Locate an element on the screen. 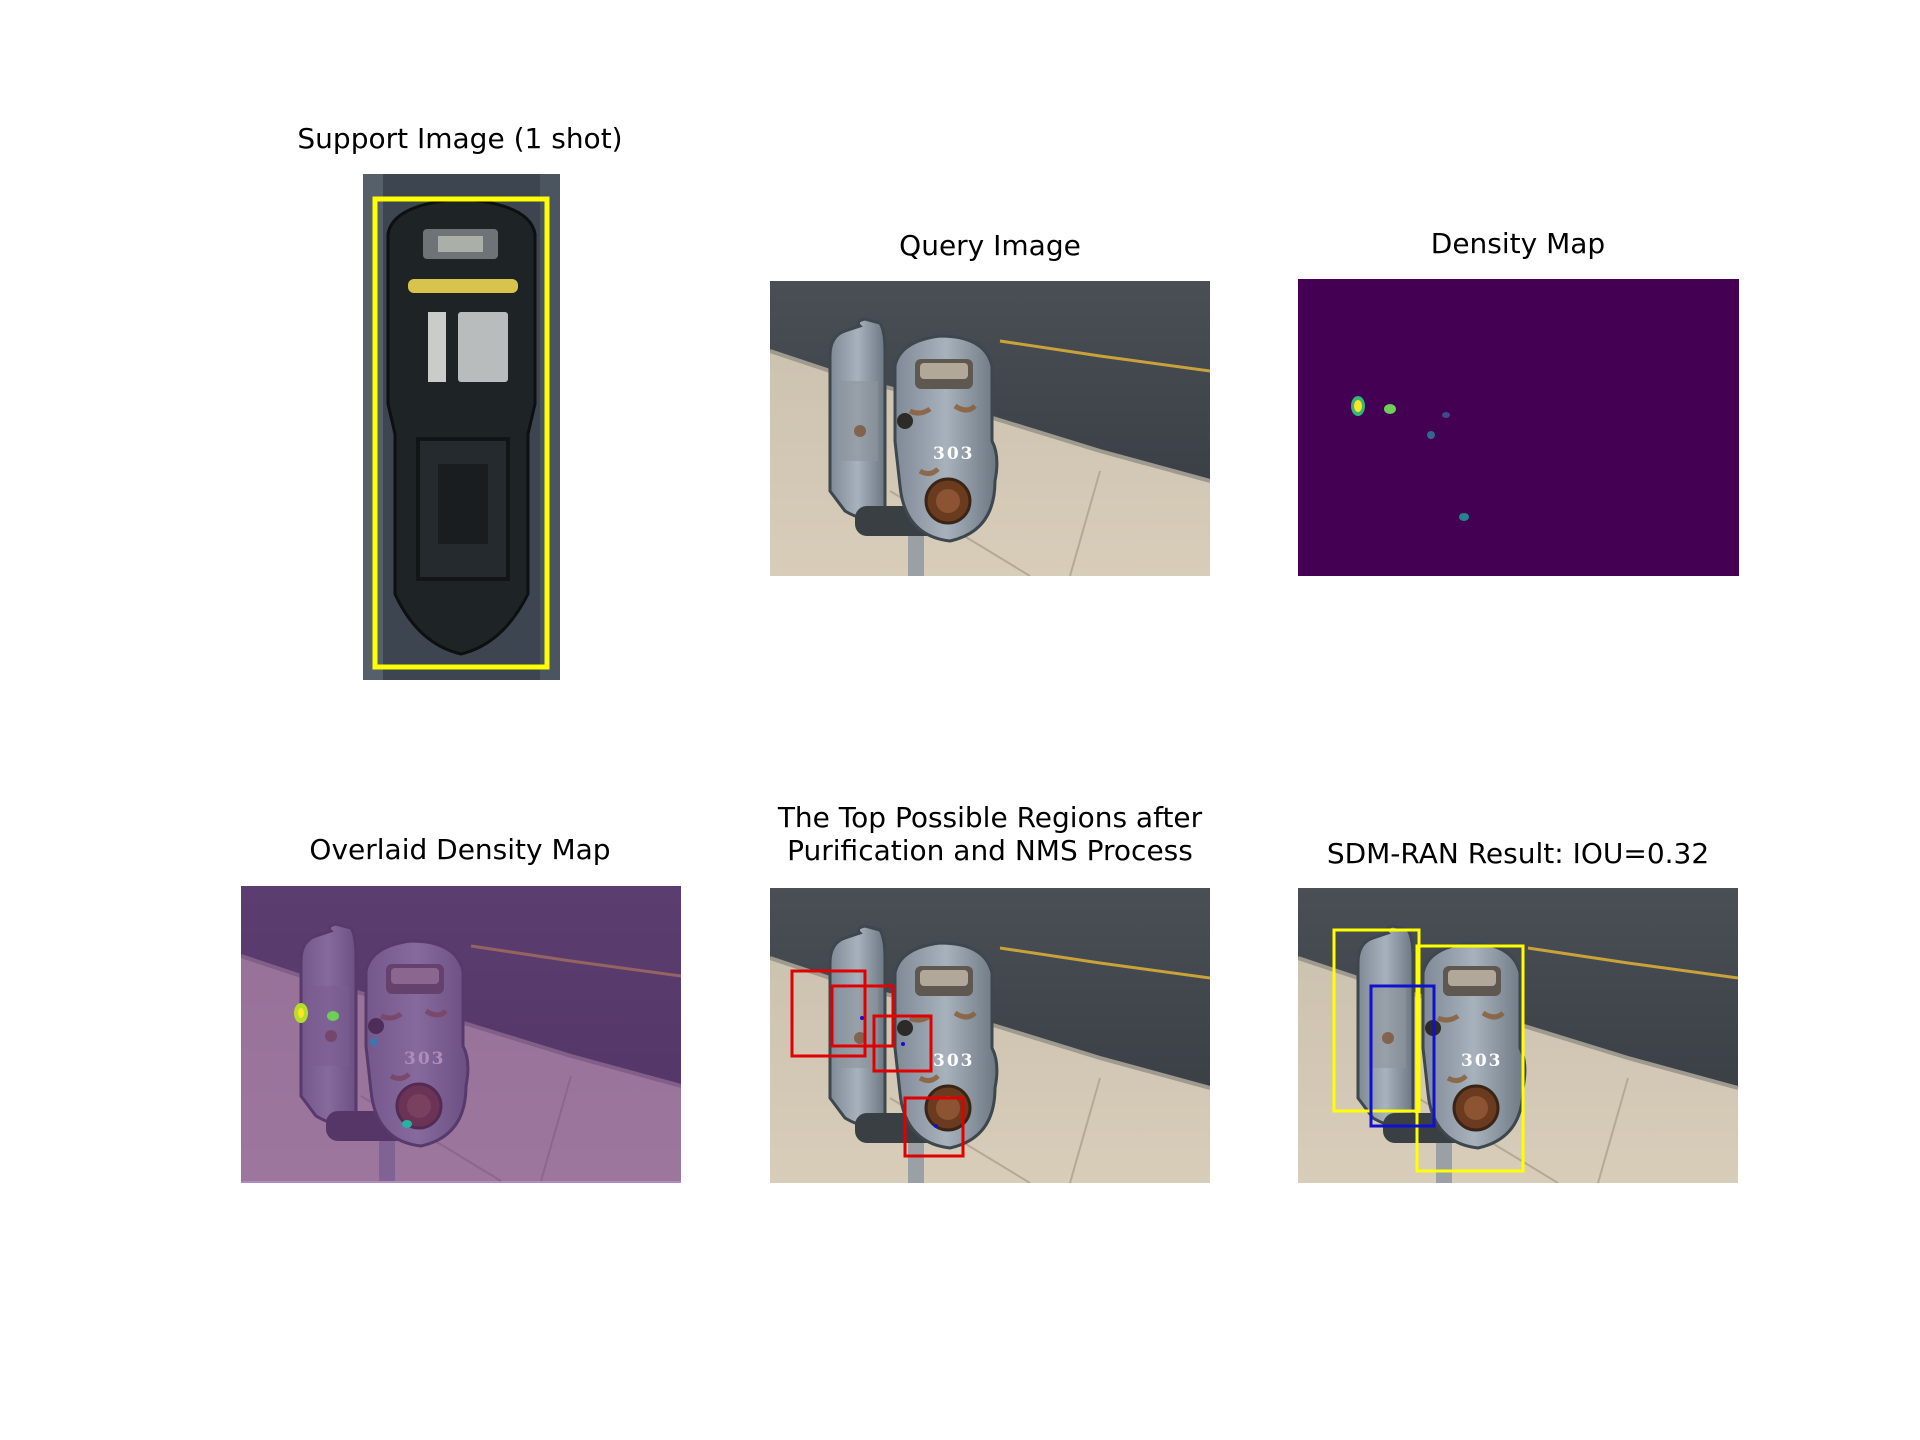  regions-title-line1: The Top Possible Regions after is located at coordinates (990, 817).